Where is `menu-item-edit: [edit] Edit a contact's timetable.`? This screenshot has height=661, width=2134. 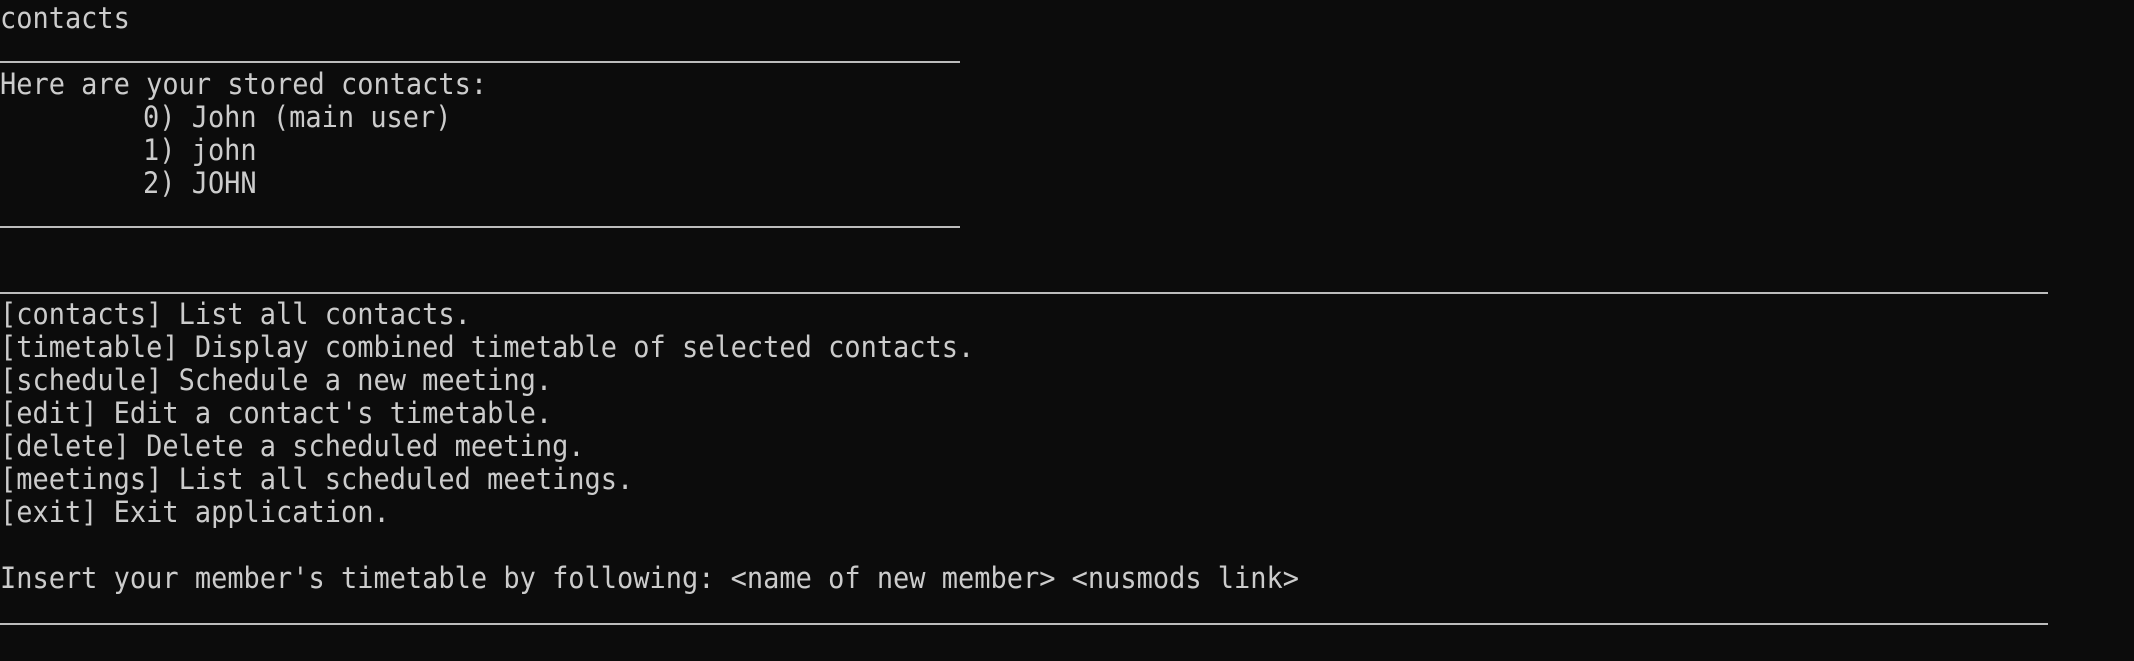 menu-item-edit: [edit] Edit a contact's timetable. is located at coordinates (276, 413).